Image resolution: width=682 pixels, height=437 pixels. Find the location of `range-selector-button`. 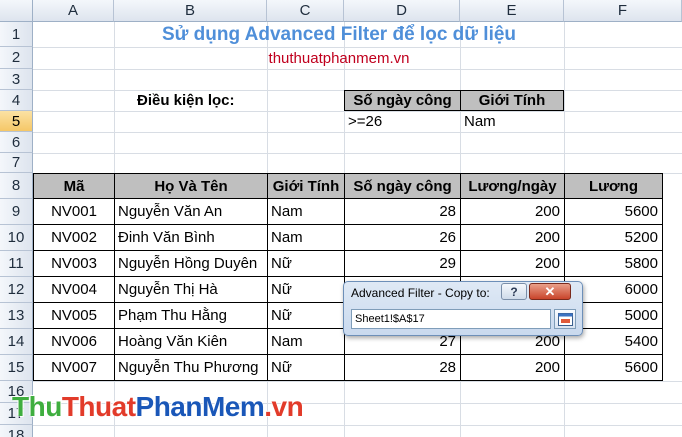

range-selector-button is located at coordinates (565, 319).